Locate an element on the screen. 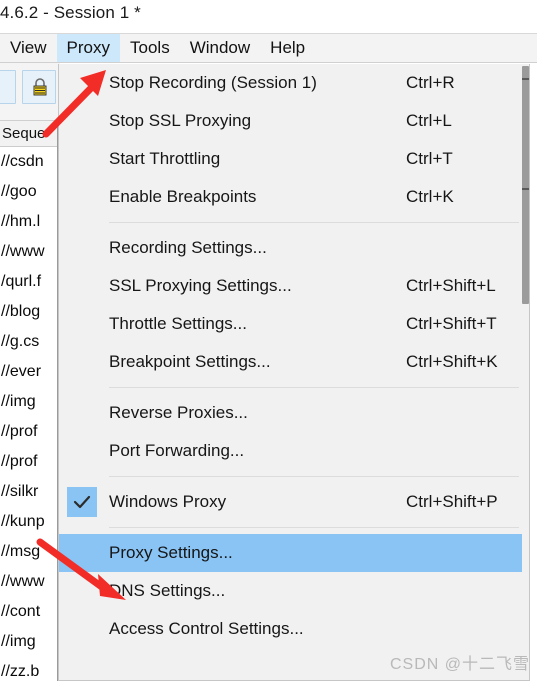  menubar-item-label: Help is located at coordinates (288, 47).